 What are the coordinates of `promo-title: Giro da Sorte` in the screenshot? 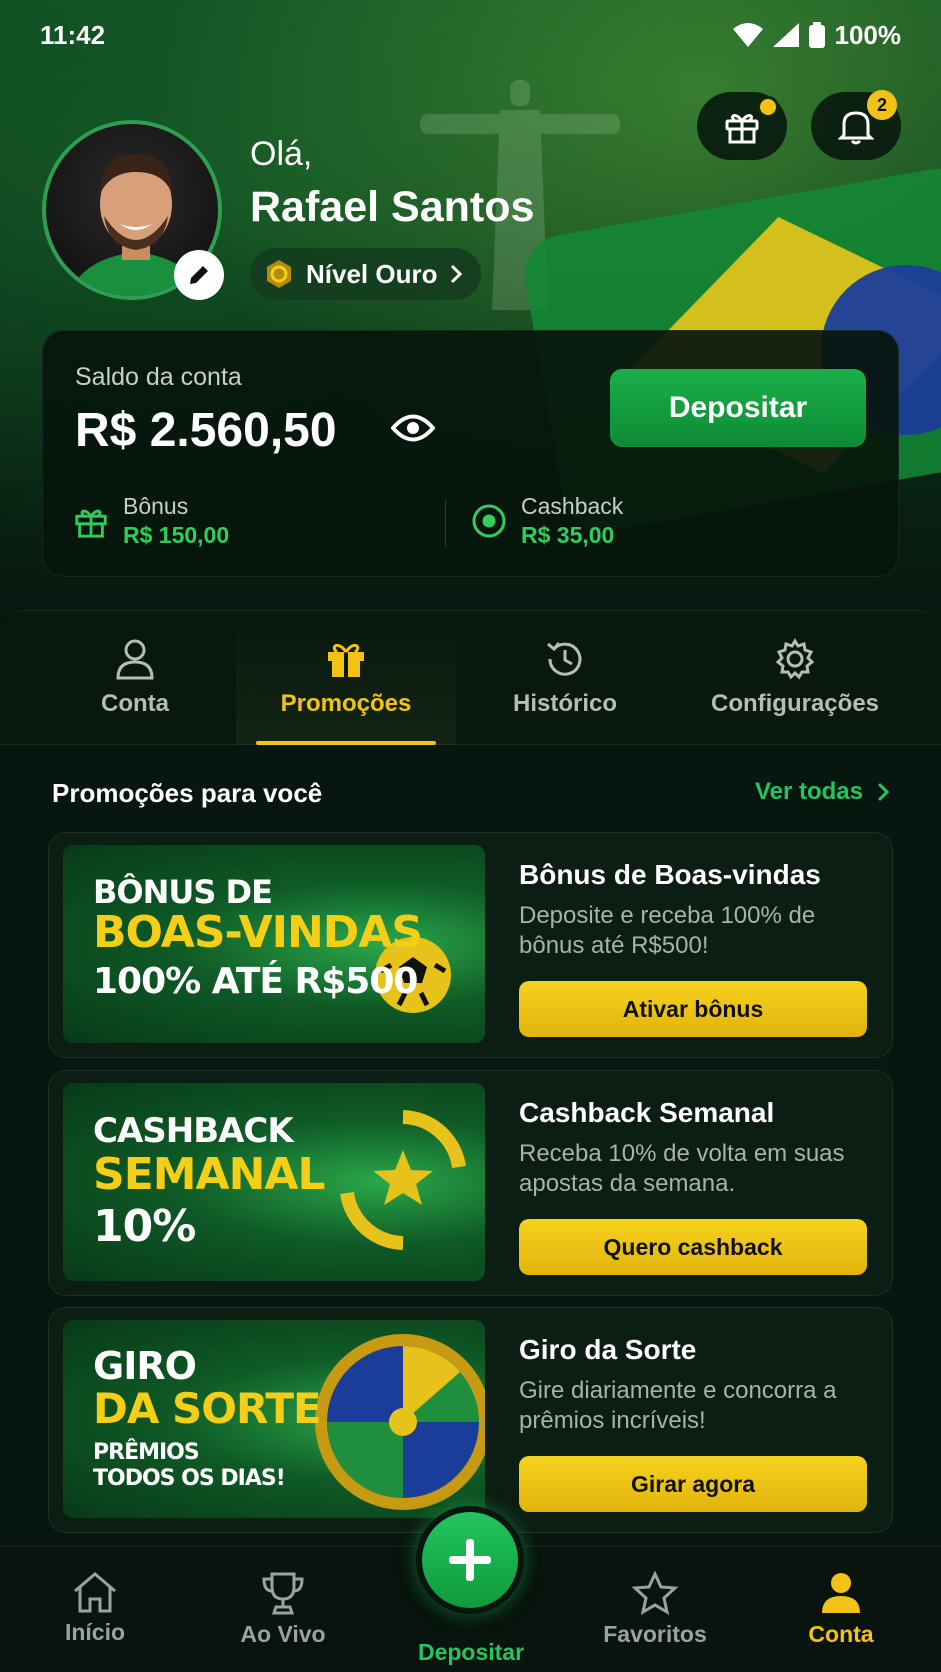 It's located at (608, 1349).